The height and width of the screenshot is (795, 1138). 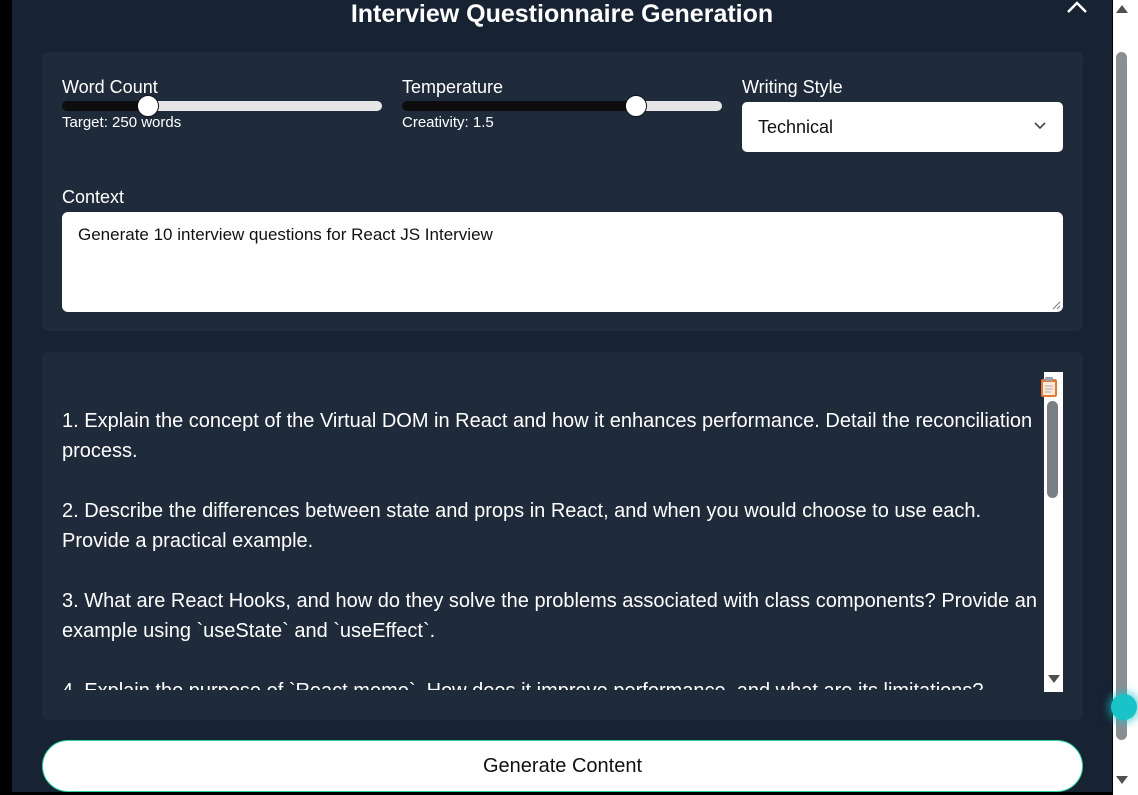 What do you see at coordinates (93, 197) in the screenshot?
I see `context-label: Context` at bounding box center [93, 197].